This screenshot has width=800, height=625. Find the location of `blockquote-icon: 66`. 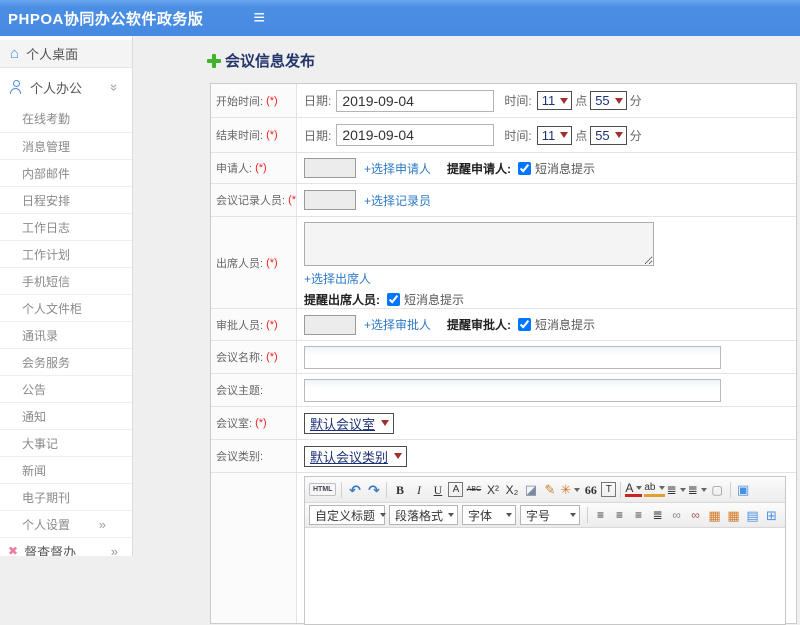

blockquote-icon: 66 is located at coordinates (590, 490).